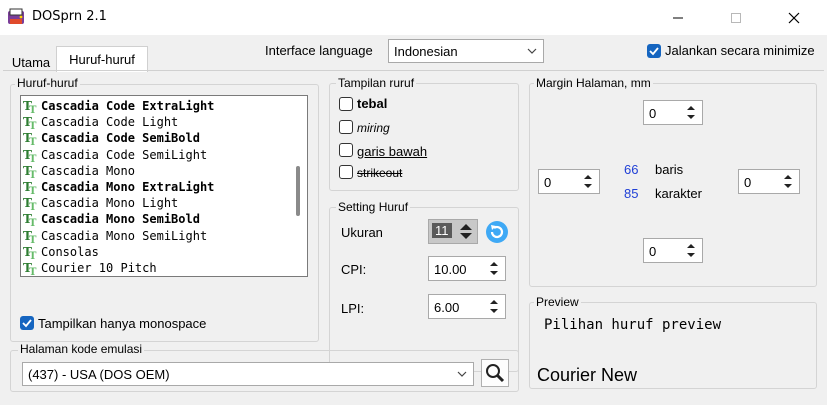 Image resolution: width=827 pixels, height=405 pixels. Describe the element at coordinates (673, 250) in the screenshot. I see `margin-bottom-spinner: 0` at that location.